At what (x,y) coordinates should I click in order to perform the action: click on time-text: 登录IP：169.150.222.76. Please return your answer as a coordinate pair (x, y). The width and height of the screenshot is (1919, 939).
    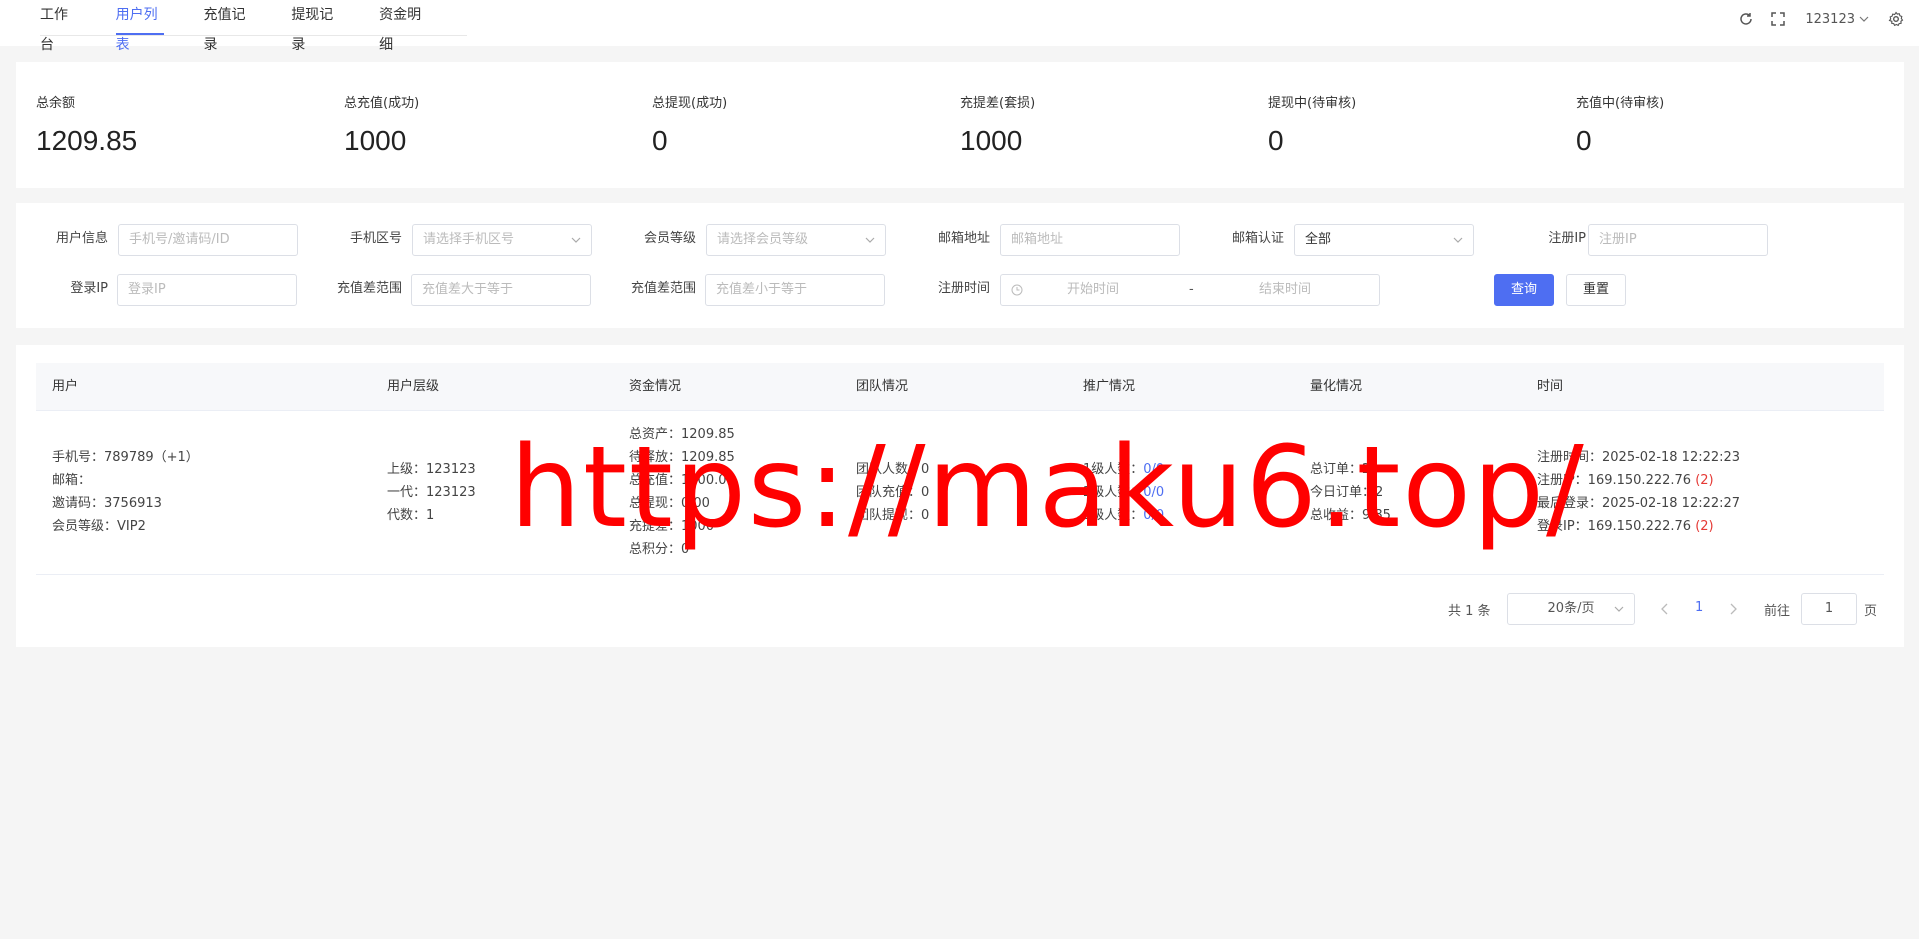
    Looking at the image, I should click on (1614, 526).